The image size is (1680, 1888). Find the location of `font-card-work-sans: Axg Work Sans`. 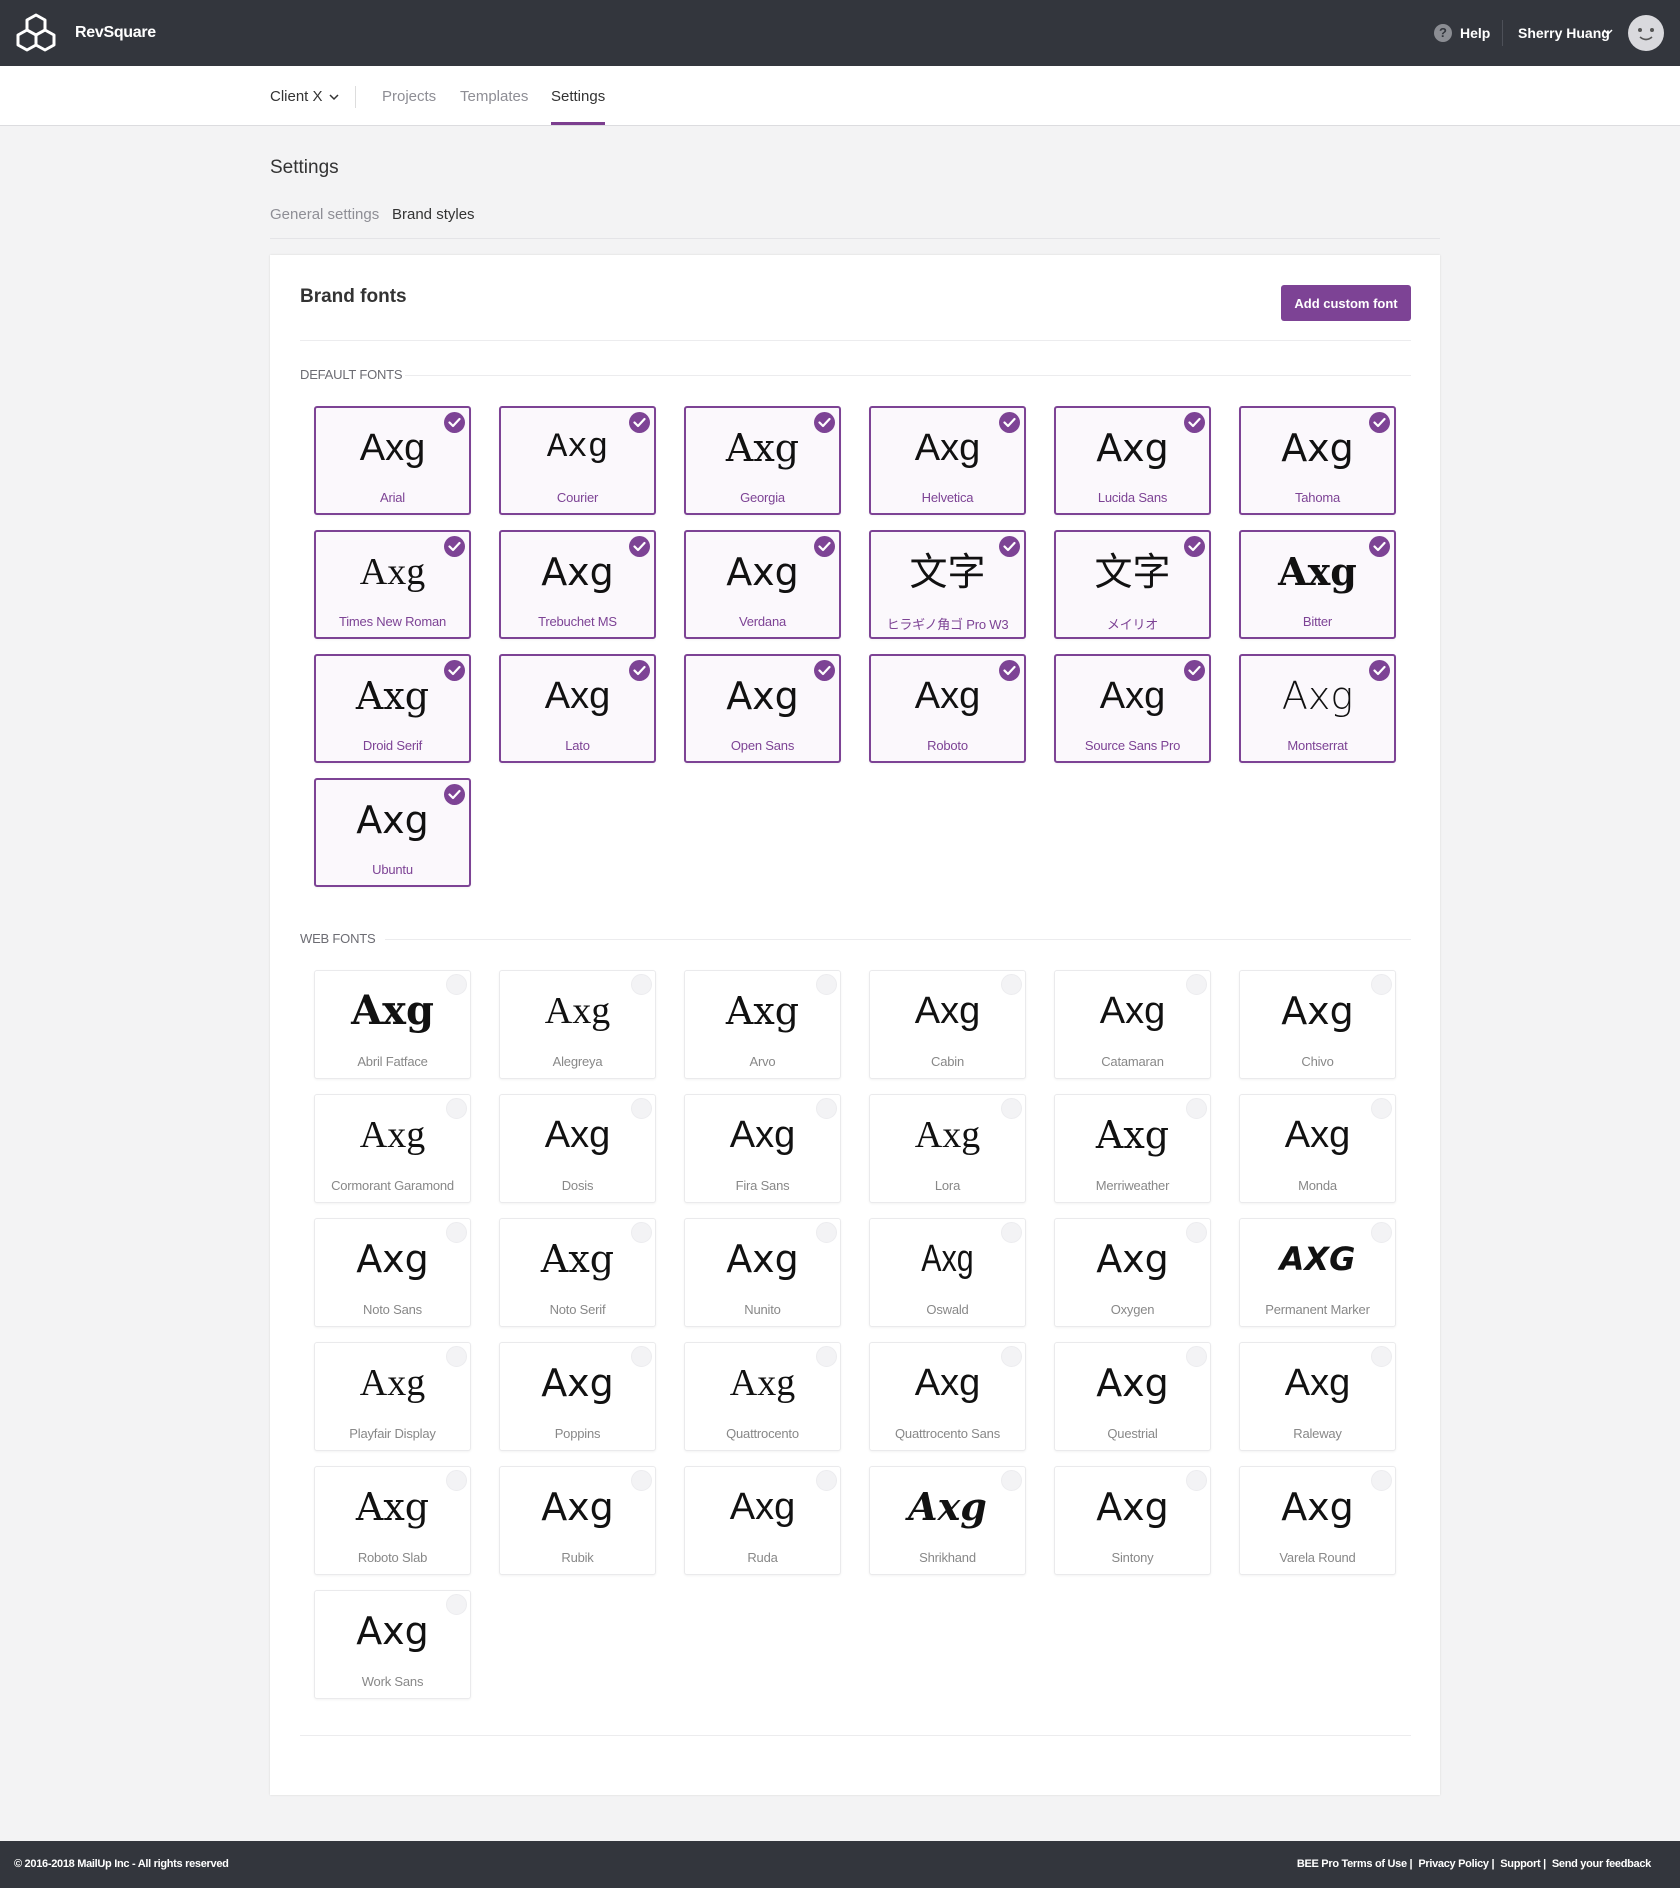

font-card-work-sans: Axg Work Sans is located at coordinates (392, 1644).